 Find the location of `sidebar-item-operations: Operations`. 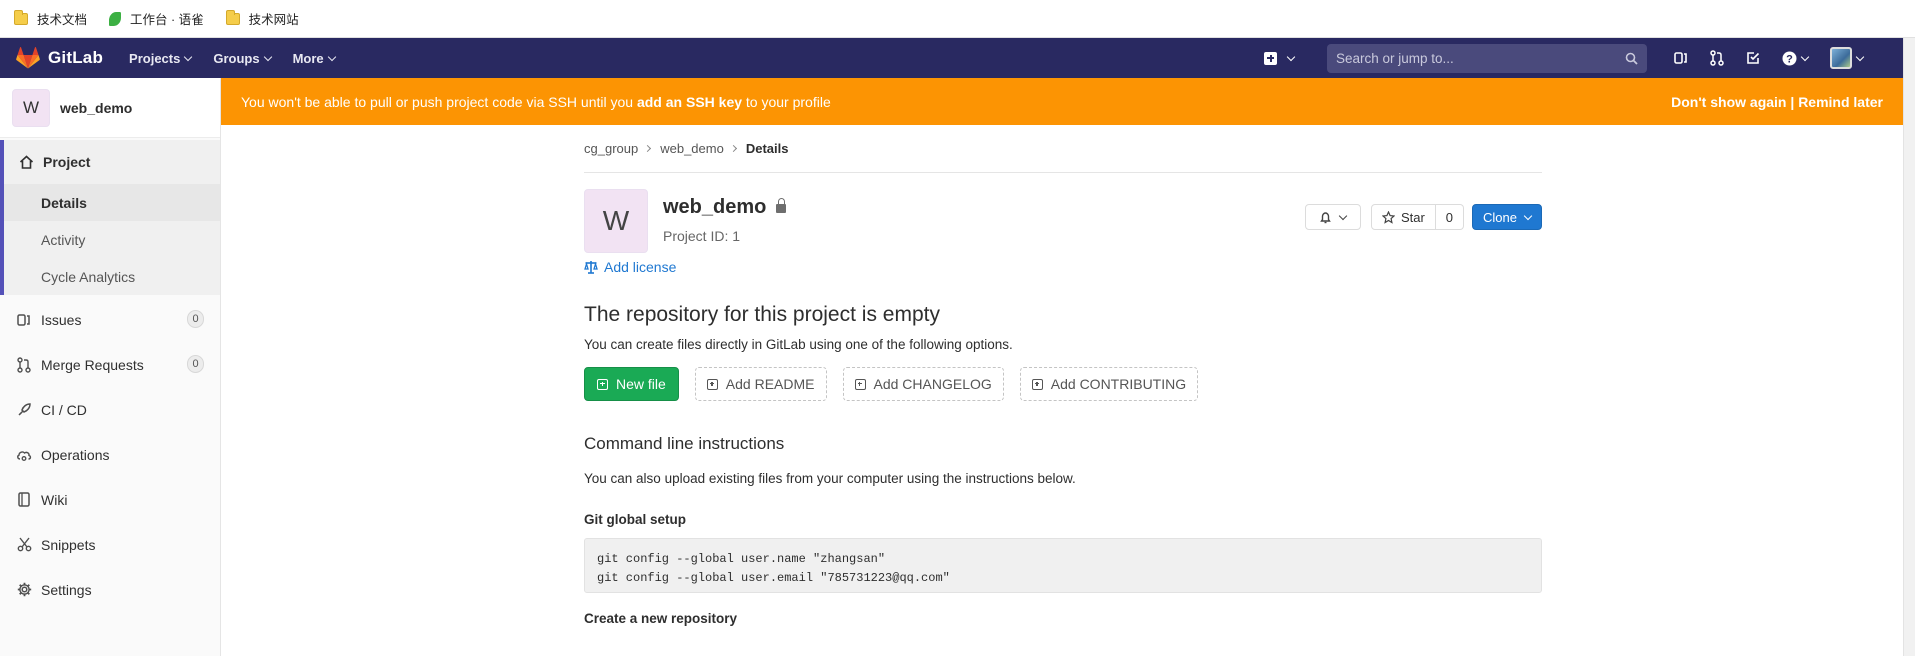

sidebar-item-operations: Operations is located at coordinates (110, 454).